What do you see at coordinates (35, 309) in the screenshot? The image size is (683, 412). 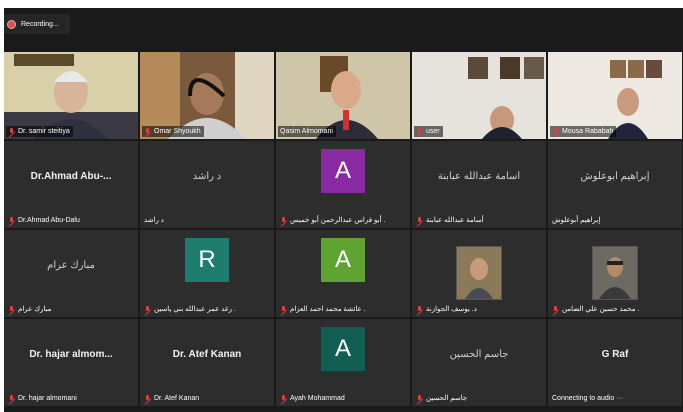 I see `participant-name: مبارك عرام` at bounding box center [35, 309].